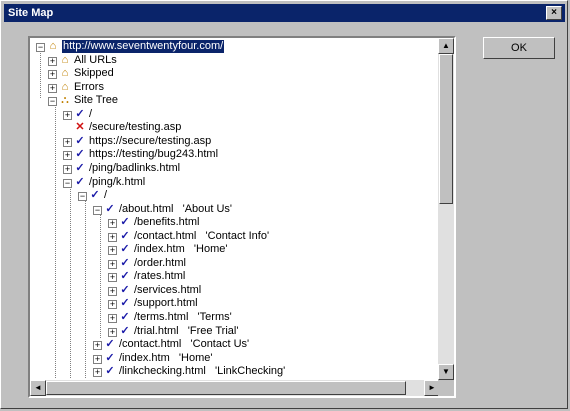  I want to click on tree-node: + ✓ /ping/badlinks.html, so click(232, 168).